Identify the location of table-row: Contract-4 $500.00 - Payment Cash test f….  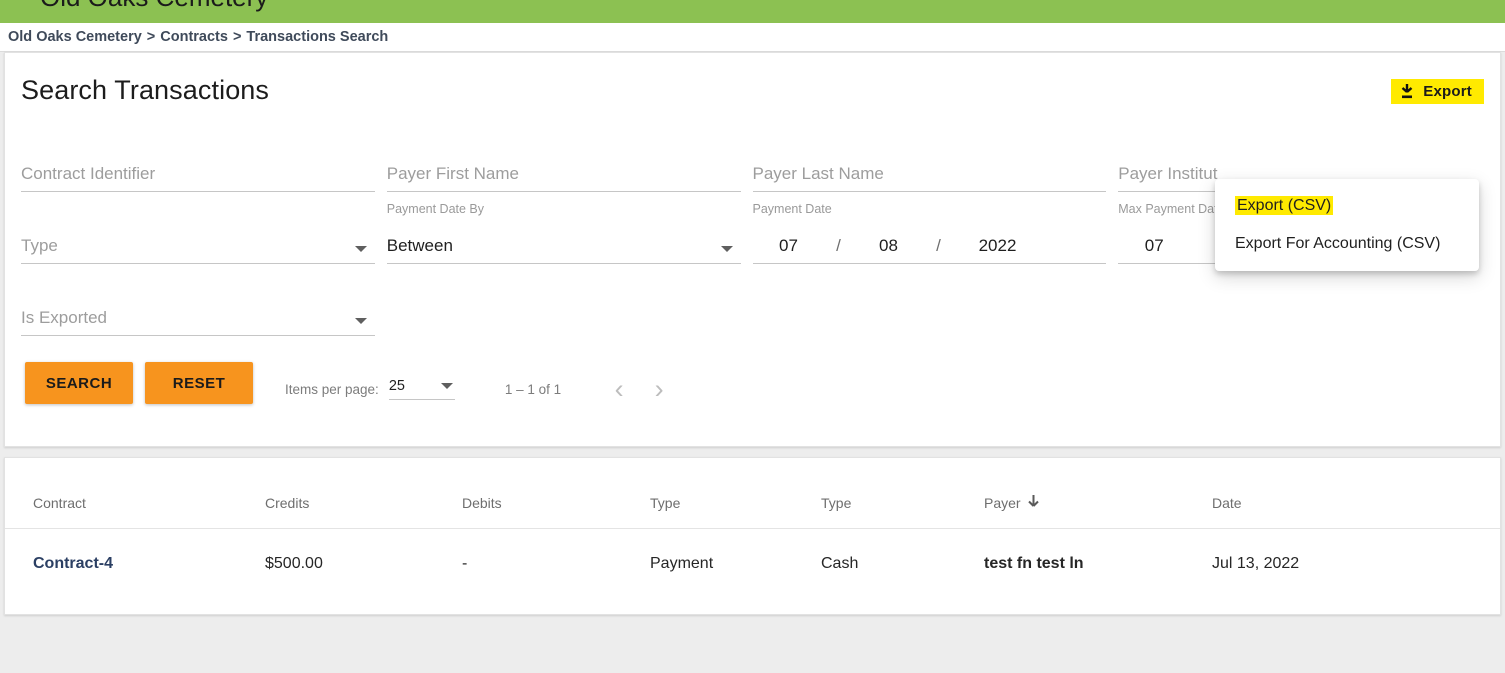
(752, 565).